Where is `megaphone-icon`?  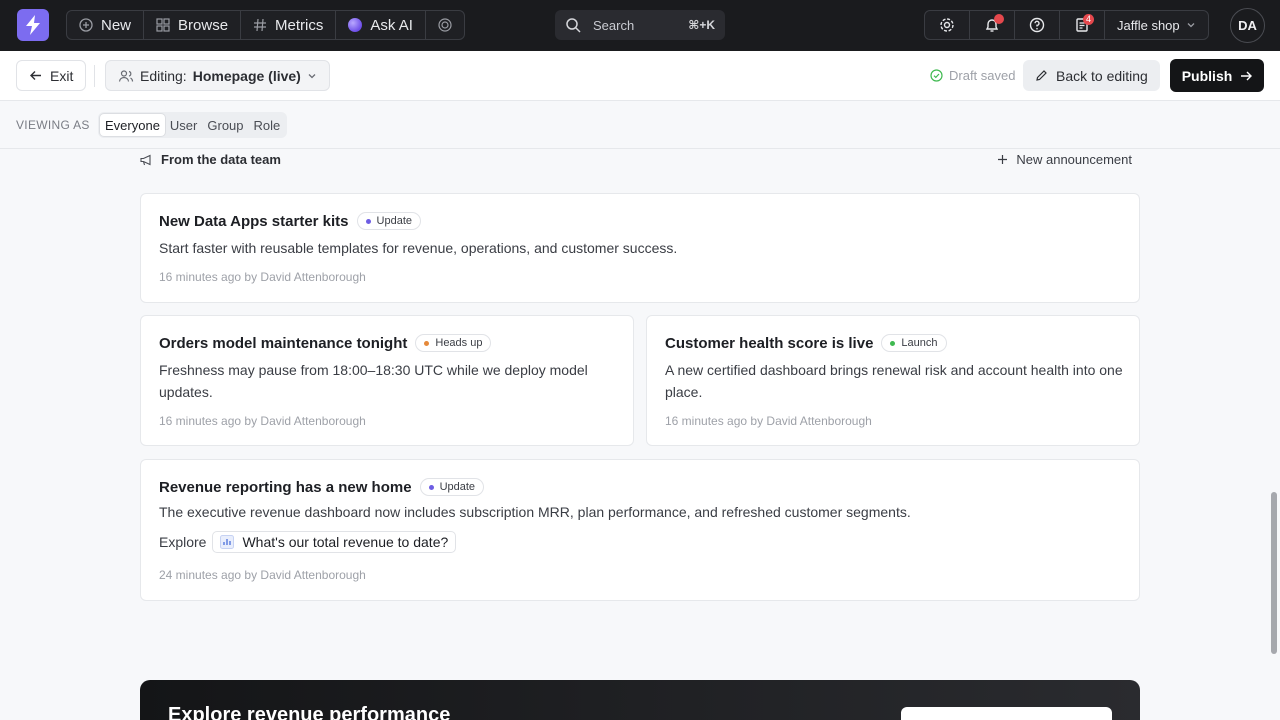 megaphone-icon is located at coordinates (145, 159).